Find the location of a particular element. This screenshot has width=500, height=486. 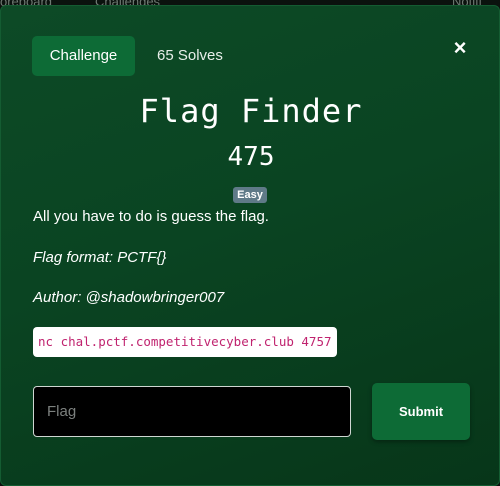

submit-button: Submit is located at coordinates (421, 411).